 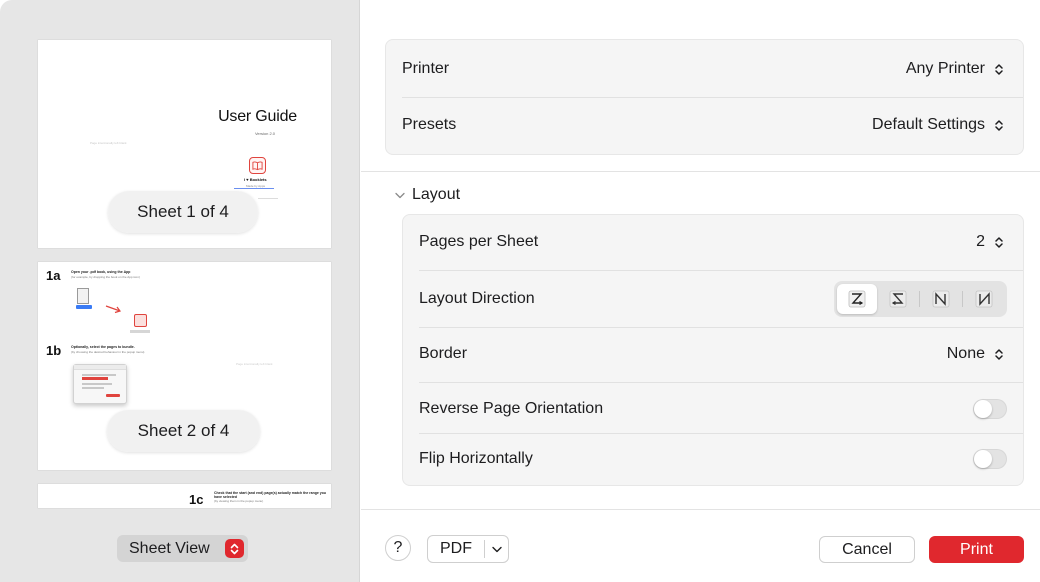 What do you see at coordinates (945, 69) in the screenshot?
I see `printer-value: Any Printer` at bounding box center [945, 69].